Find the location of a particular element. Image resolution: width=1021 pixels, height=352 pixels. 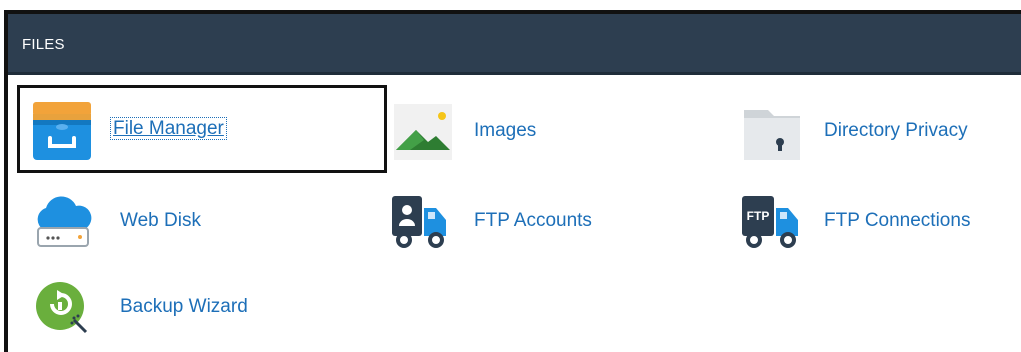

web-disk-label: Web Disk is located at coordinates (160, 220).